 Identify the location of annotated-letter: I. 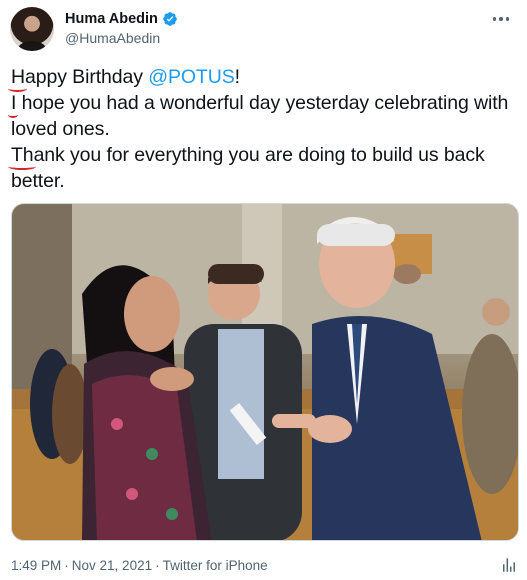
(13, 105).